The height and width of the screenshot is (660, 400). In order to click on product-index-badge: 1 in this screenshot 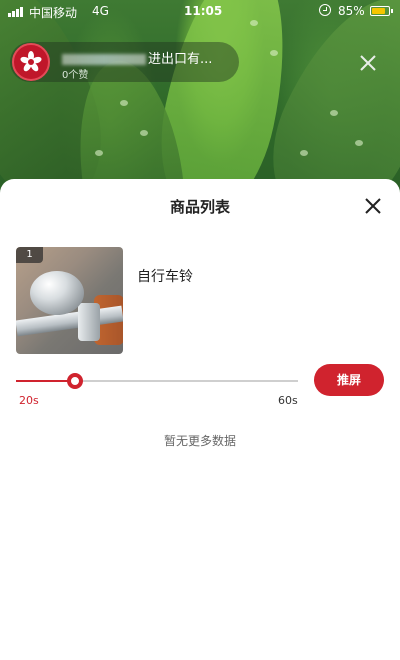, I will do `click(29, 255)`.